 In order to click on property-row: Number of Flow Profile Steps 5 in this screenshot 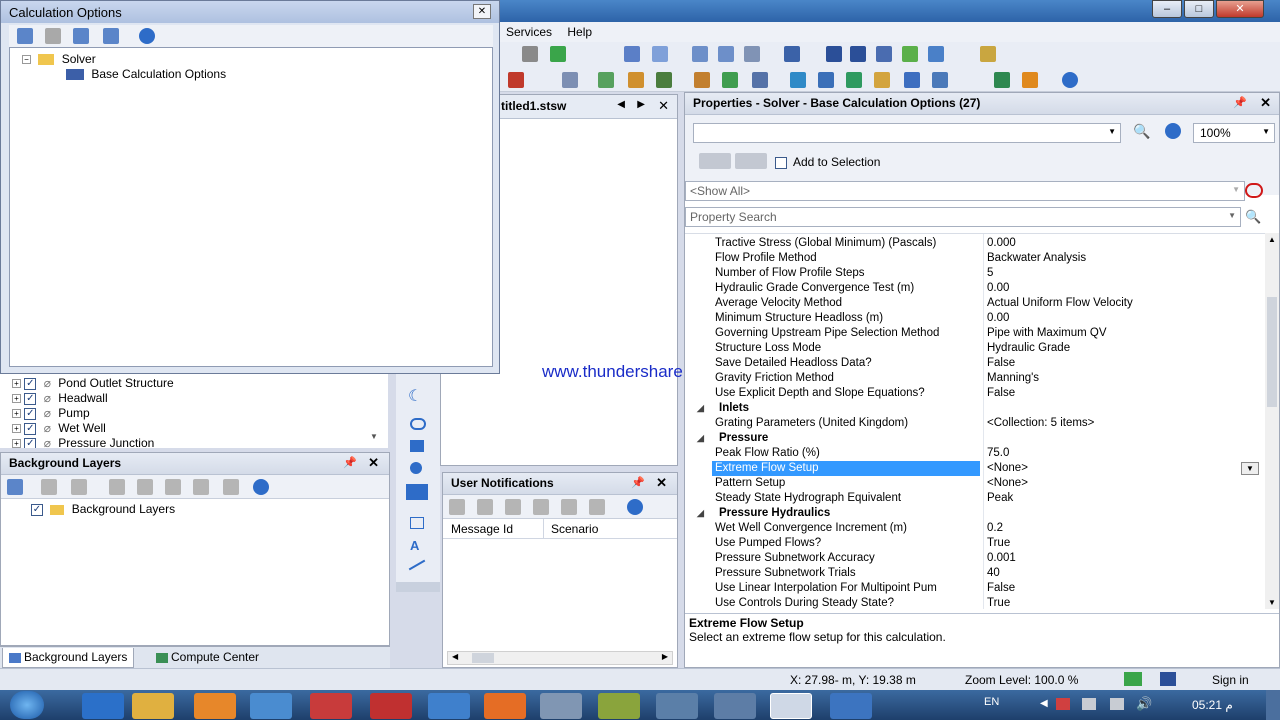, I will do `click(975, 273)`.